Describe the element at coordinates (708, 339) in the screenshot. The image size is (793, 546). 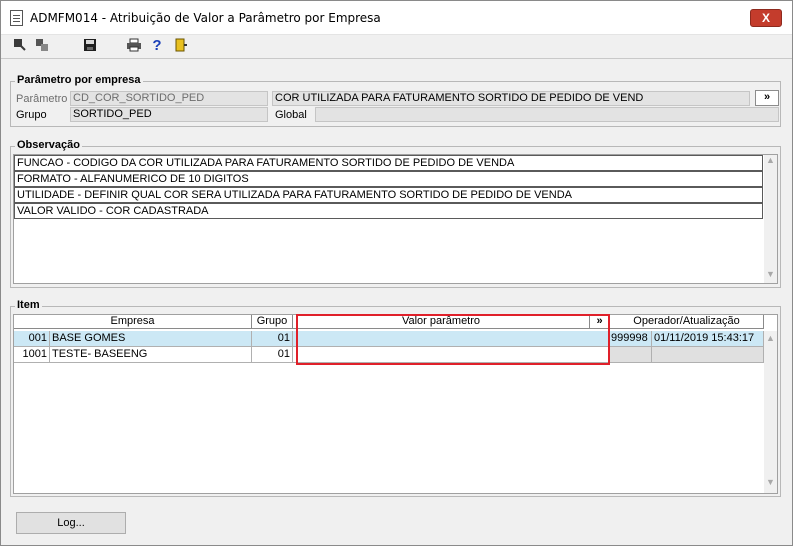
I see `atualizacao-cell: 01/11/2019 15:43:17` at that location.